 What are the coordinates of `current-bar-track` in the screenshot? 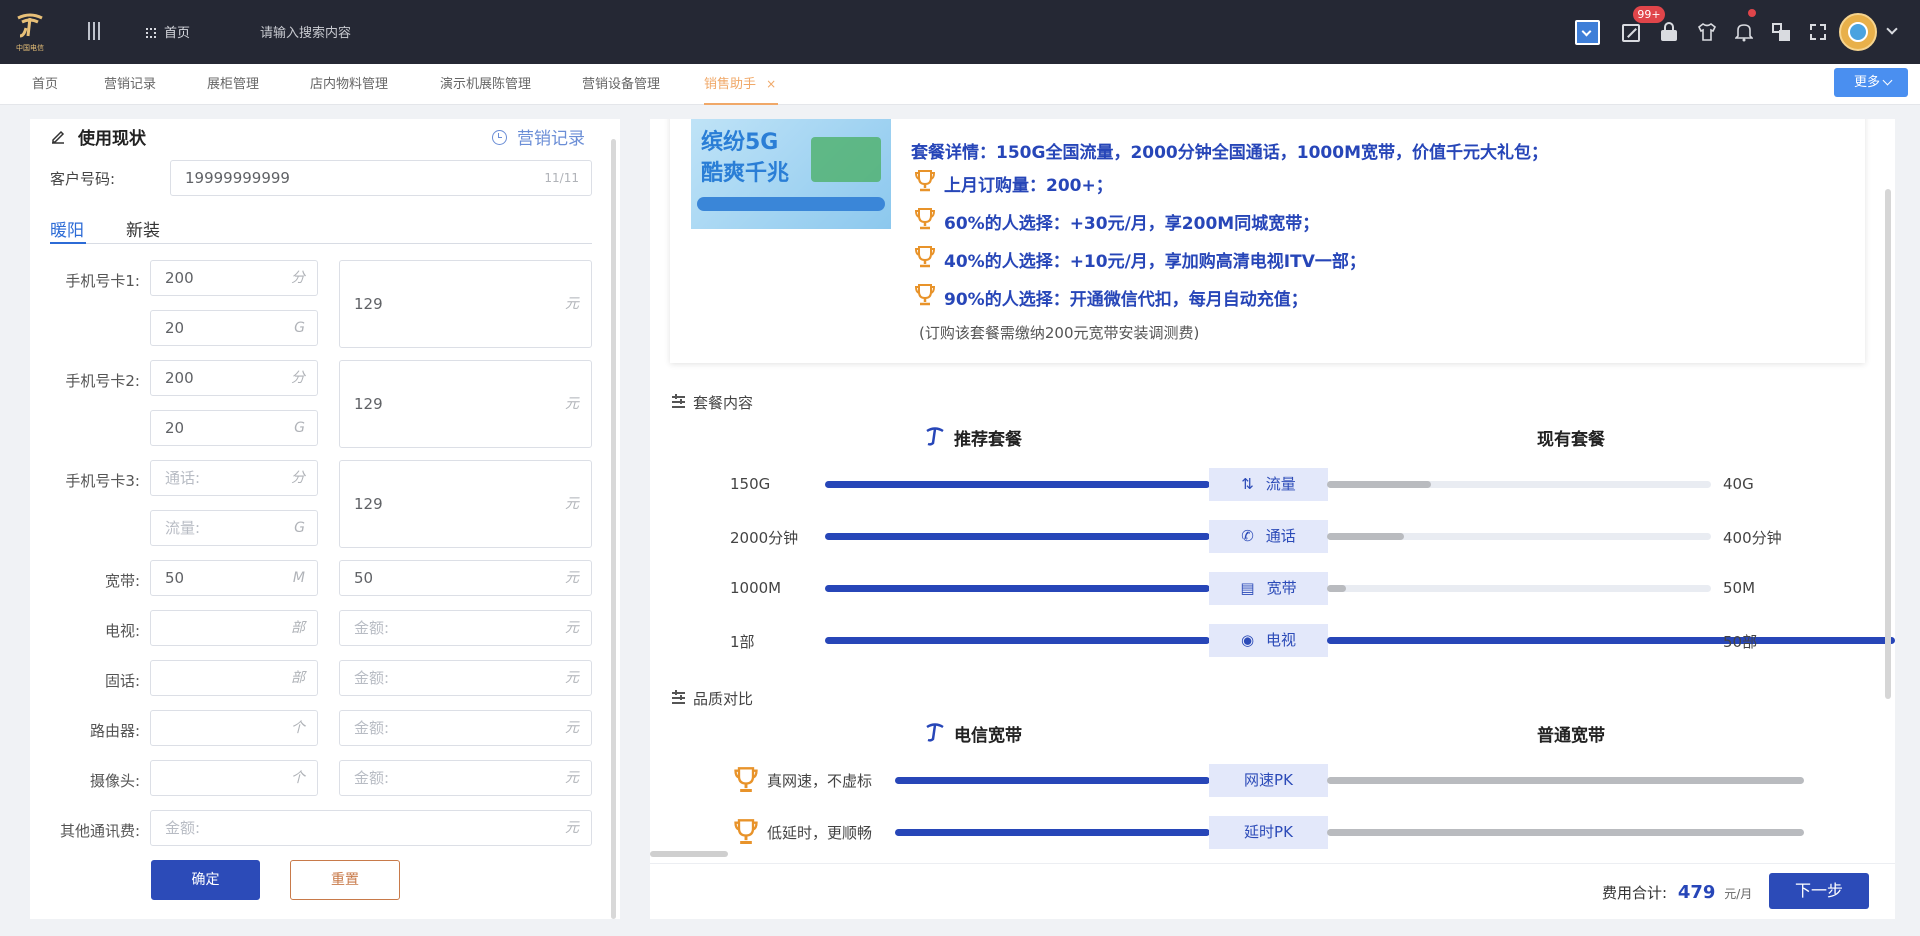 It's located at (1519, 588).